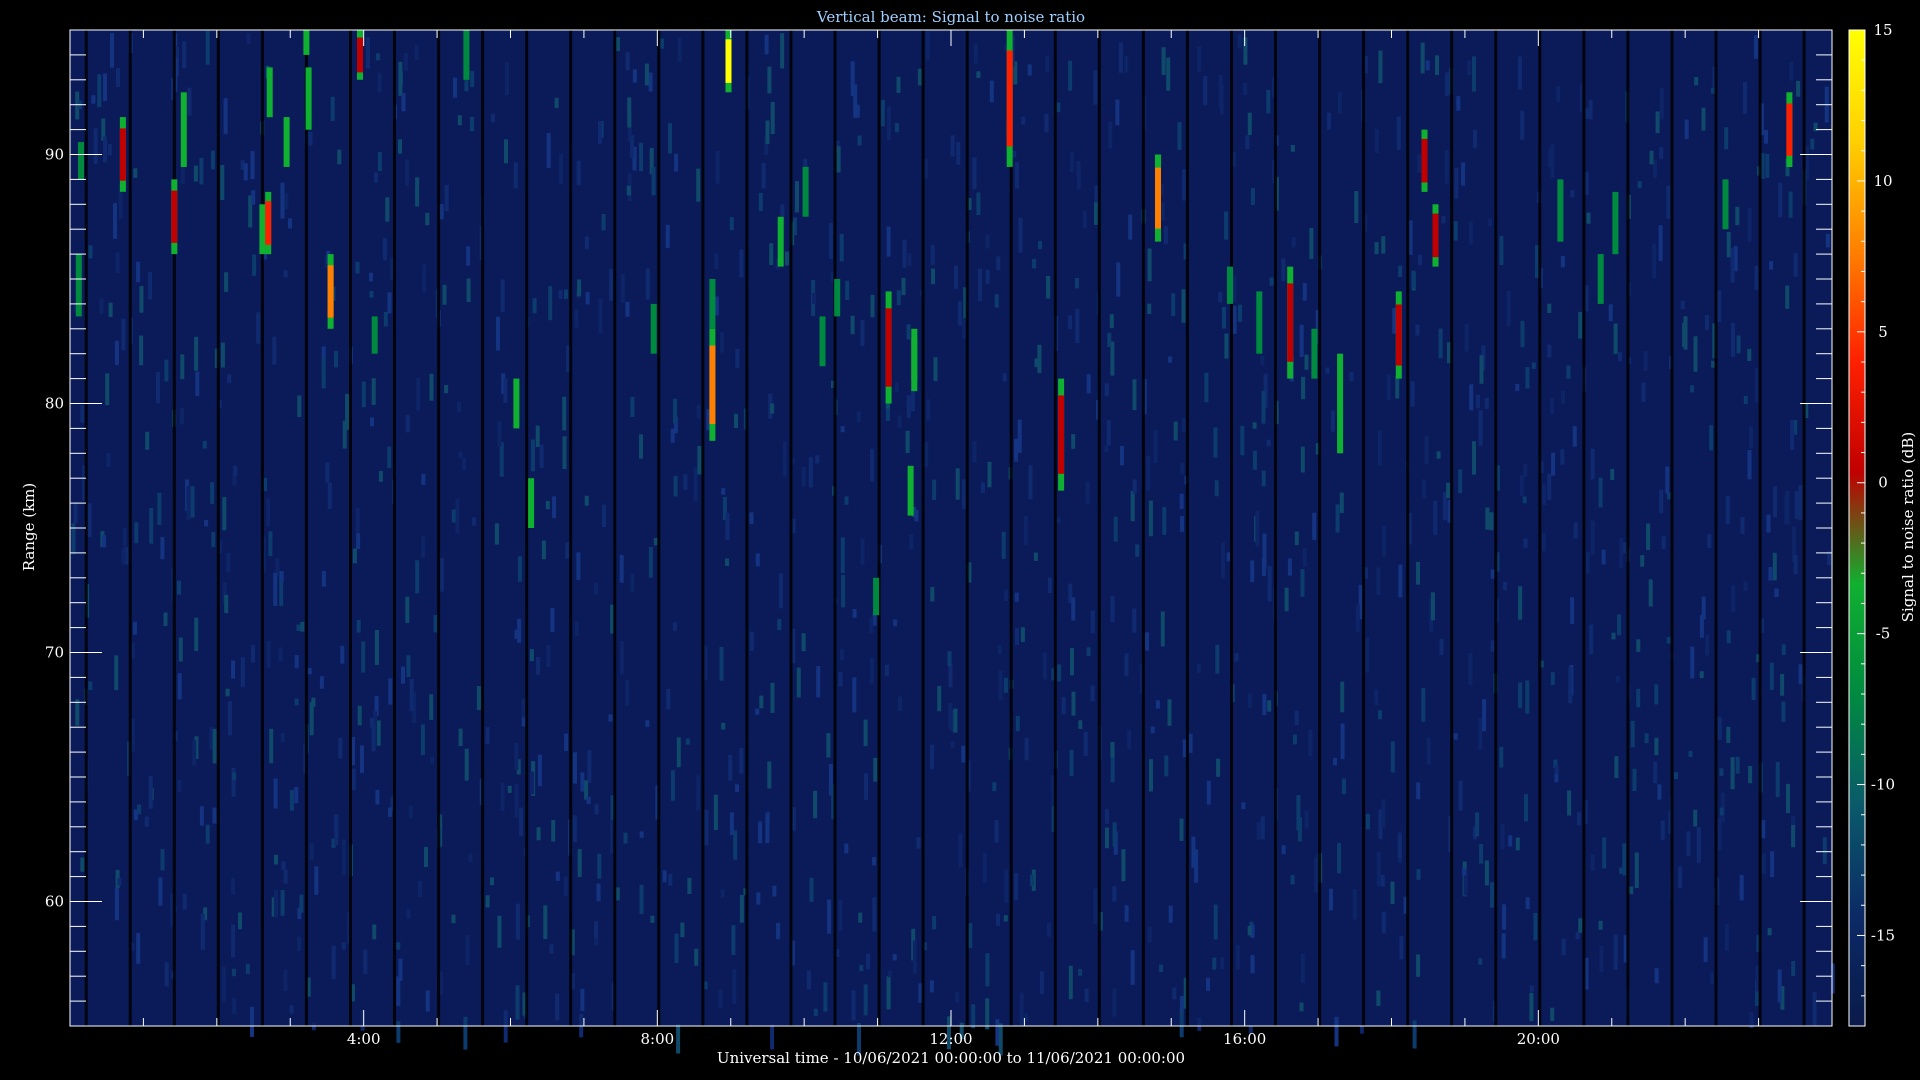 The width and height of the screenshot is (1920, 1080). I want to click on colorbar-tick-label: -10, so click(1883, 785).